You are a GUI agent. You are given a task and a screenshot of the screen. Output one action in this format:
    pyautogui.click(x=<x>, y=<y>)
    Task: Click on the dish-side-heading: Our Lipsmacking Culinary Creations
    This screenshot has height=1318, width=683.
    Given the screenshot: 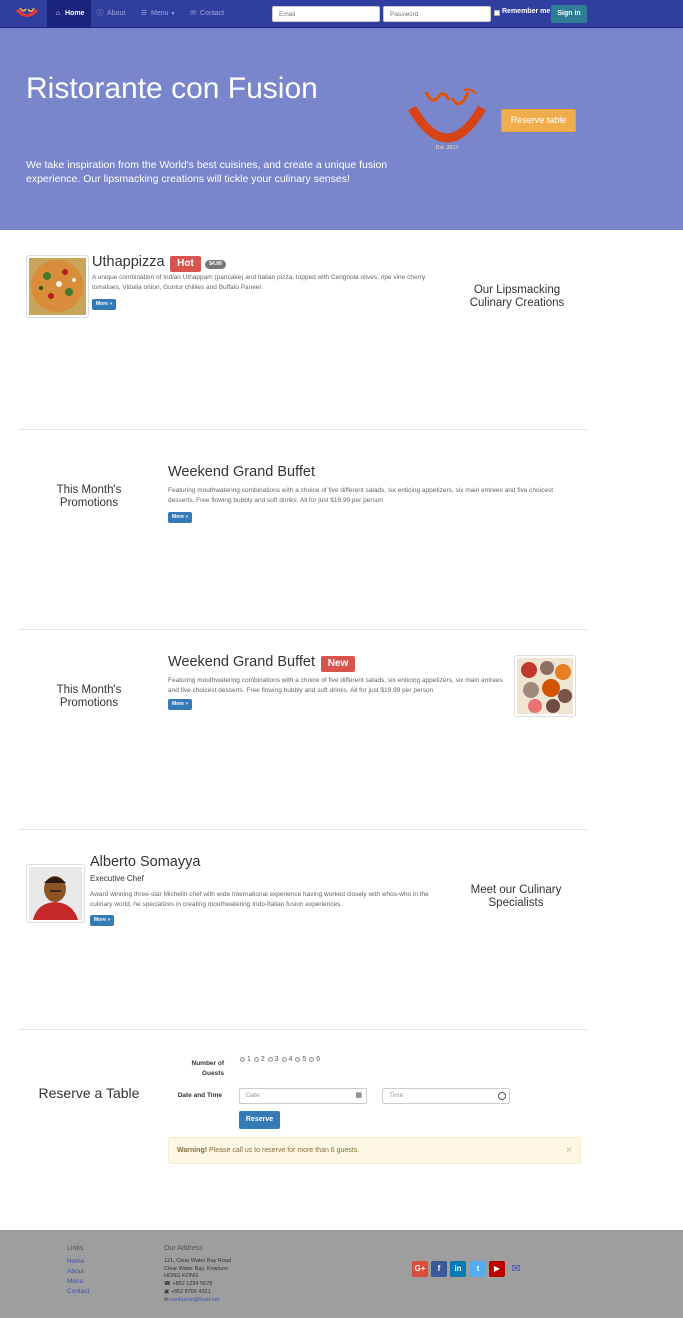 What is the action you would take?
    pyautogui.click(x=517, y=296)
    